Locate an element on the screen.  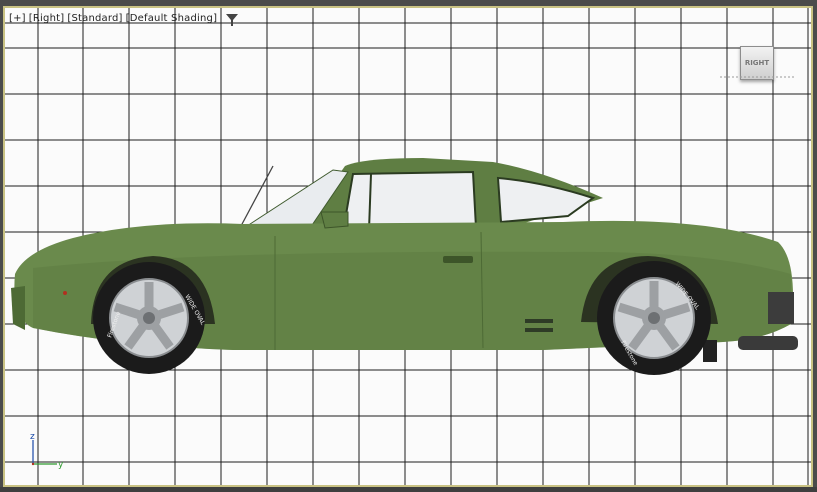
viewcube-compass-ring is located at coordinates (757, 77).